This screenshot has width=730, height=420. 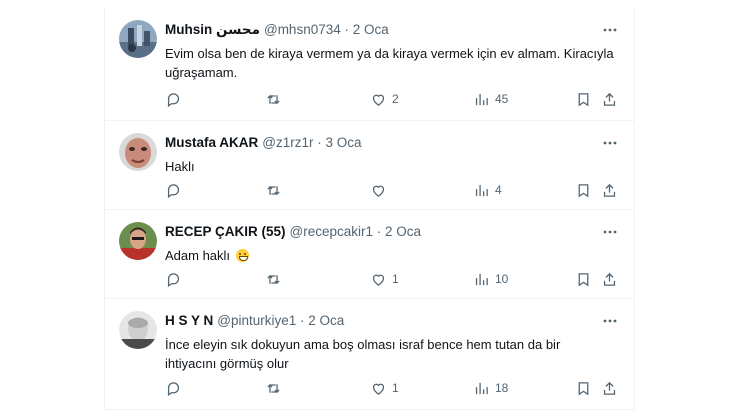 What do you see at coordinates (326, 29) in the screenshot?
I see `handle-and-date: @mhsn0734 · 2 Oca` at bounding box center [326, 29].